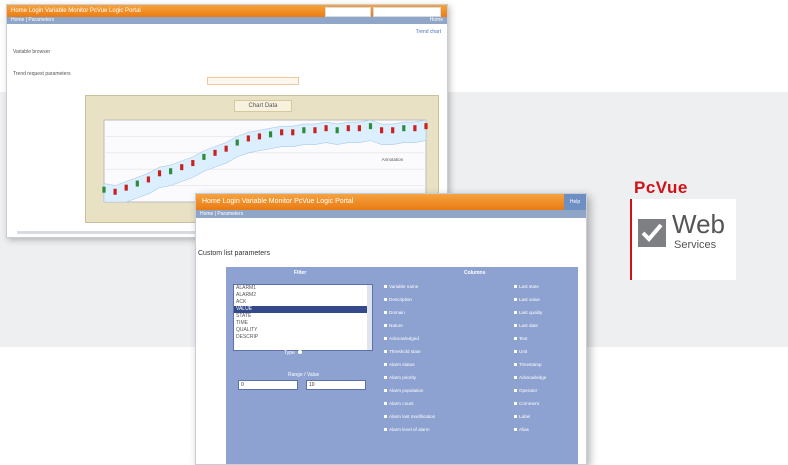  Describe the element at coordinates (401, 403) in the screenshot. I see `checkbox-label: Alarm count` at that location.